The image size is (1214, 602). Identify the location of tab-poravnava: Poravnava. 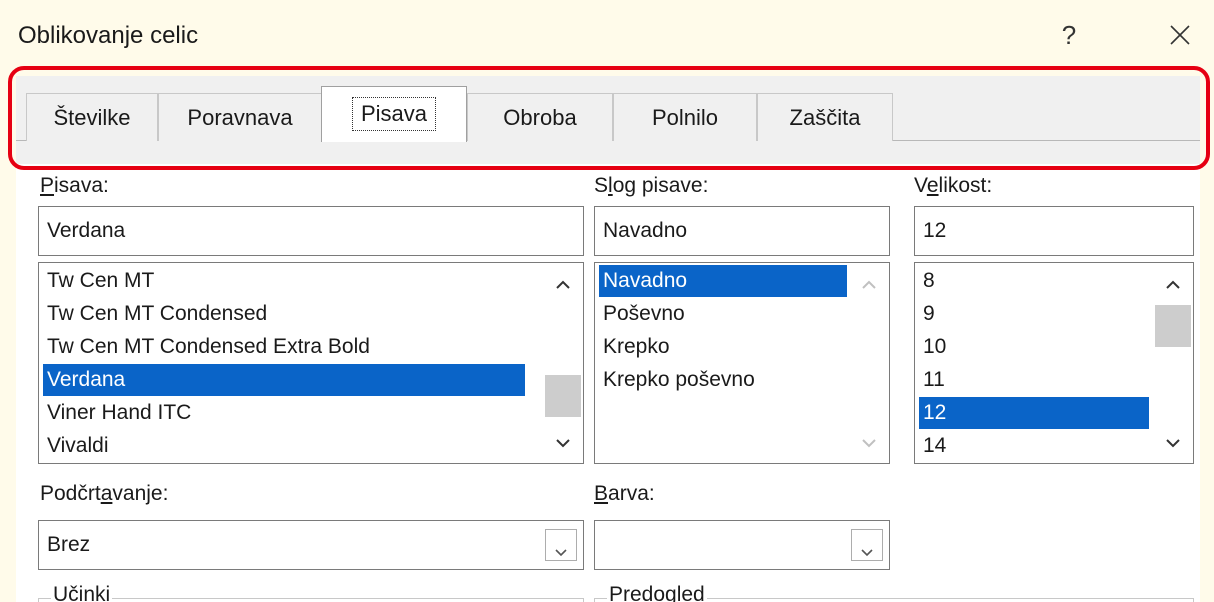
(240, 117).